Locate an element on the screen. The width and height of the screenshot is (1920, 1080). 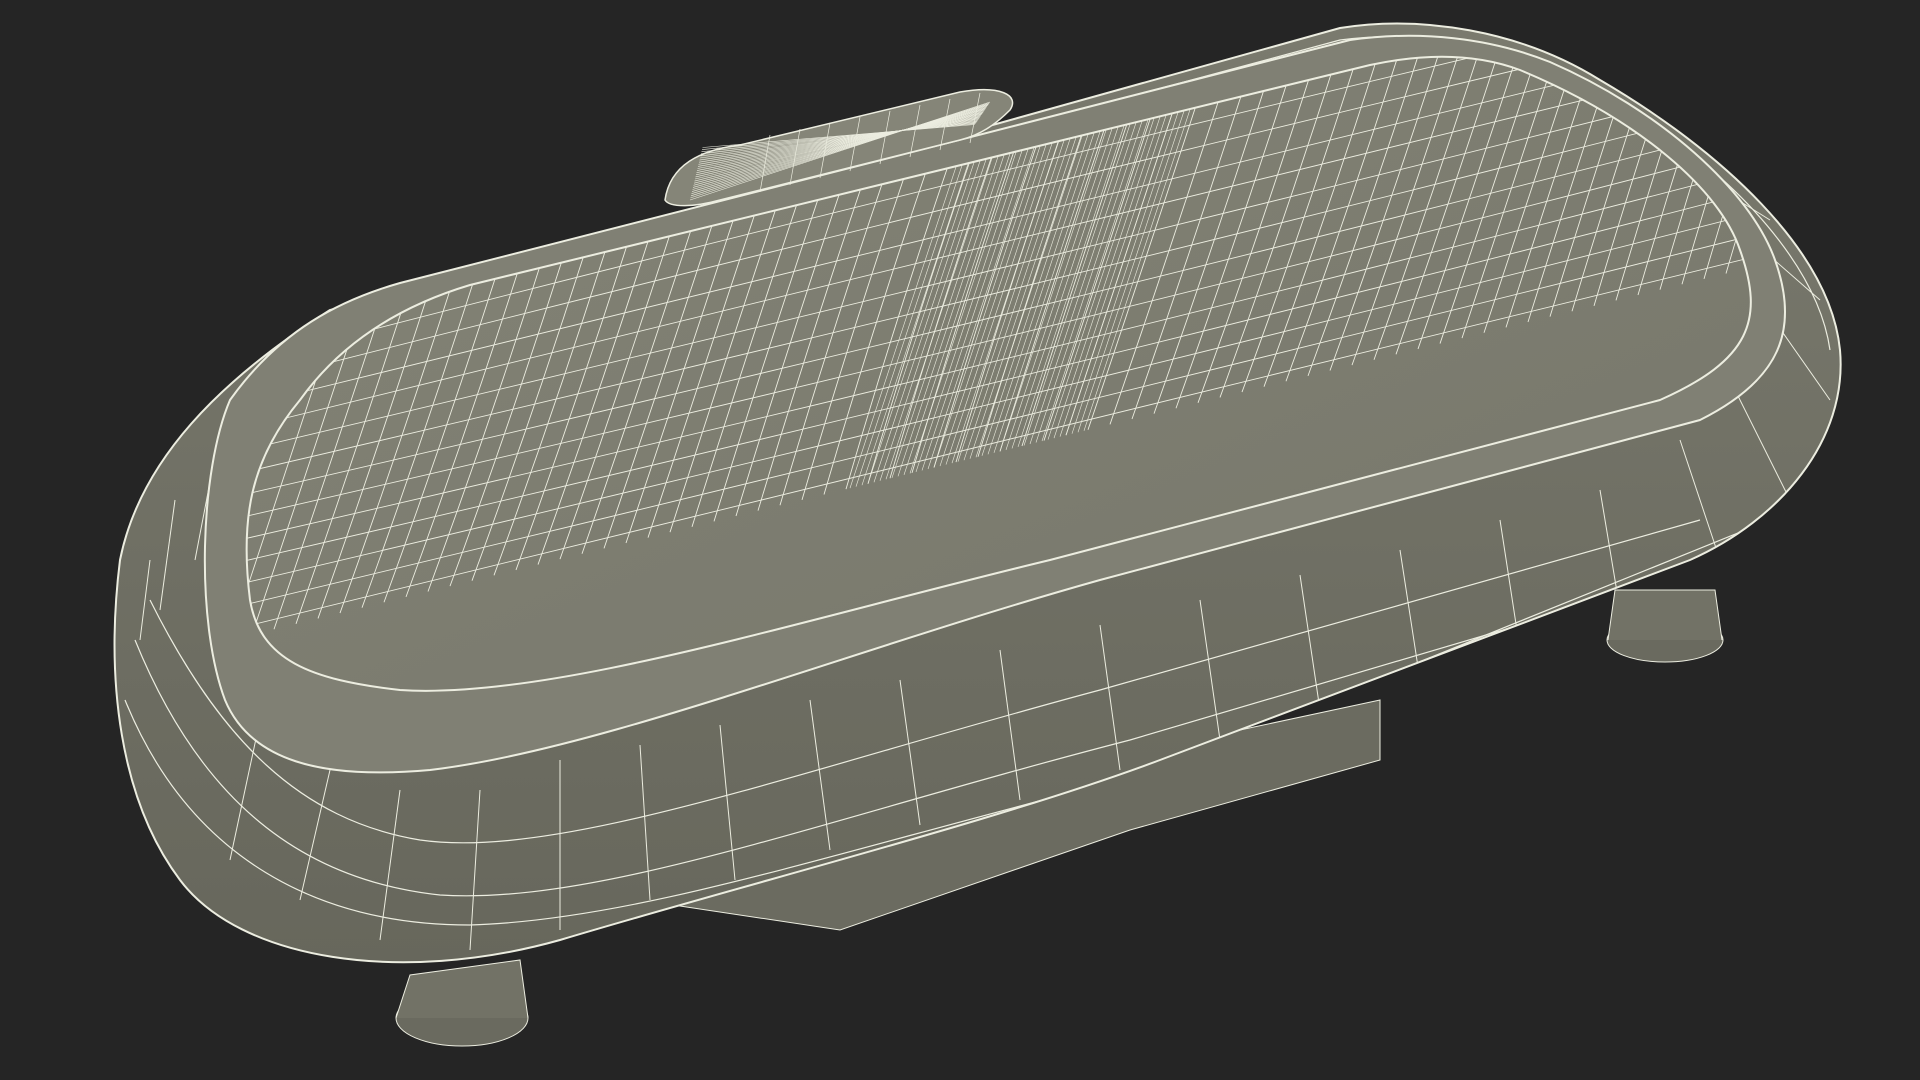
wire-edge is located at coordinates (1845, 131).